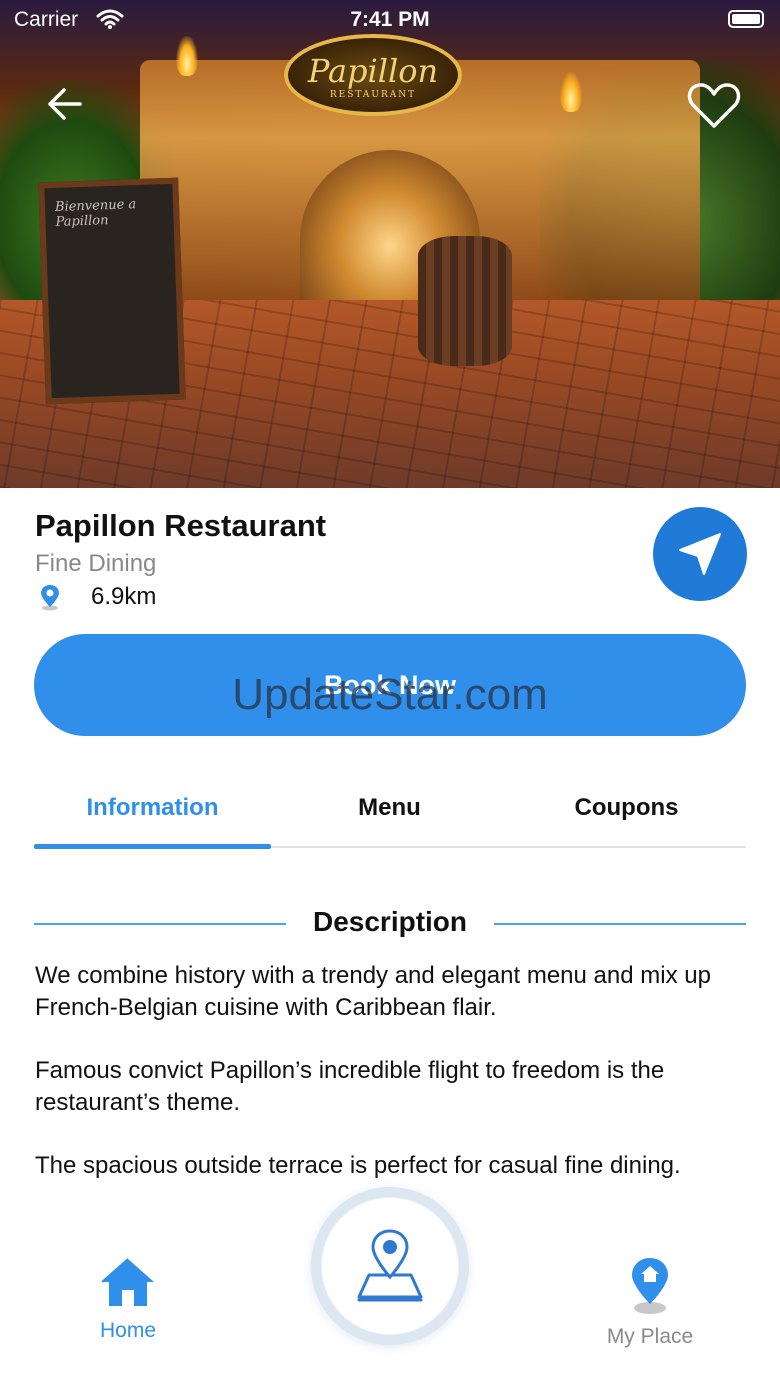 This screenshot has width=780, height=1387. What do you see at coordinates (650, 1286) in the screenshot?
I see `my-place-icon` at bounding box center [650, 1286].